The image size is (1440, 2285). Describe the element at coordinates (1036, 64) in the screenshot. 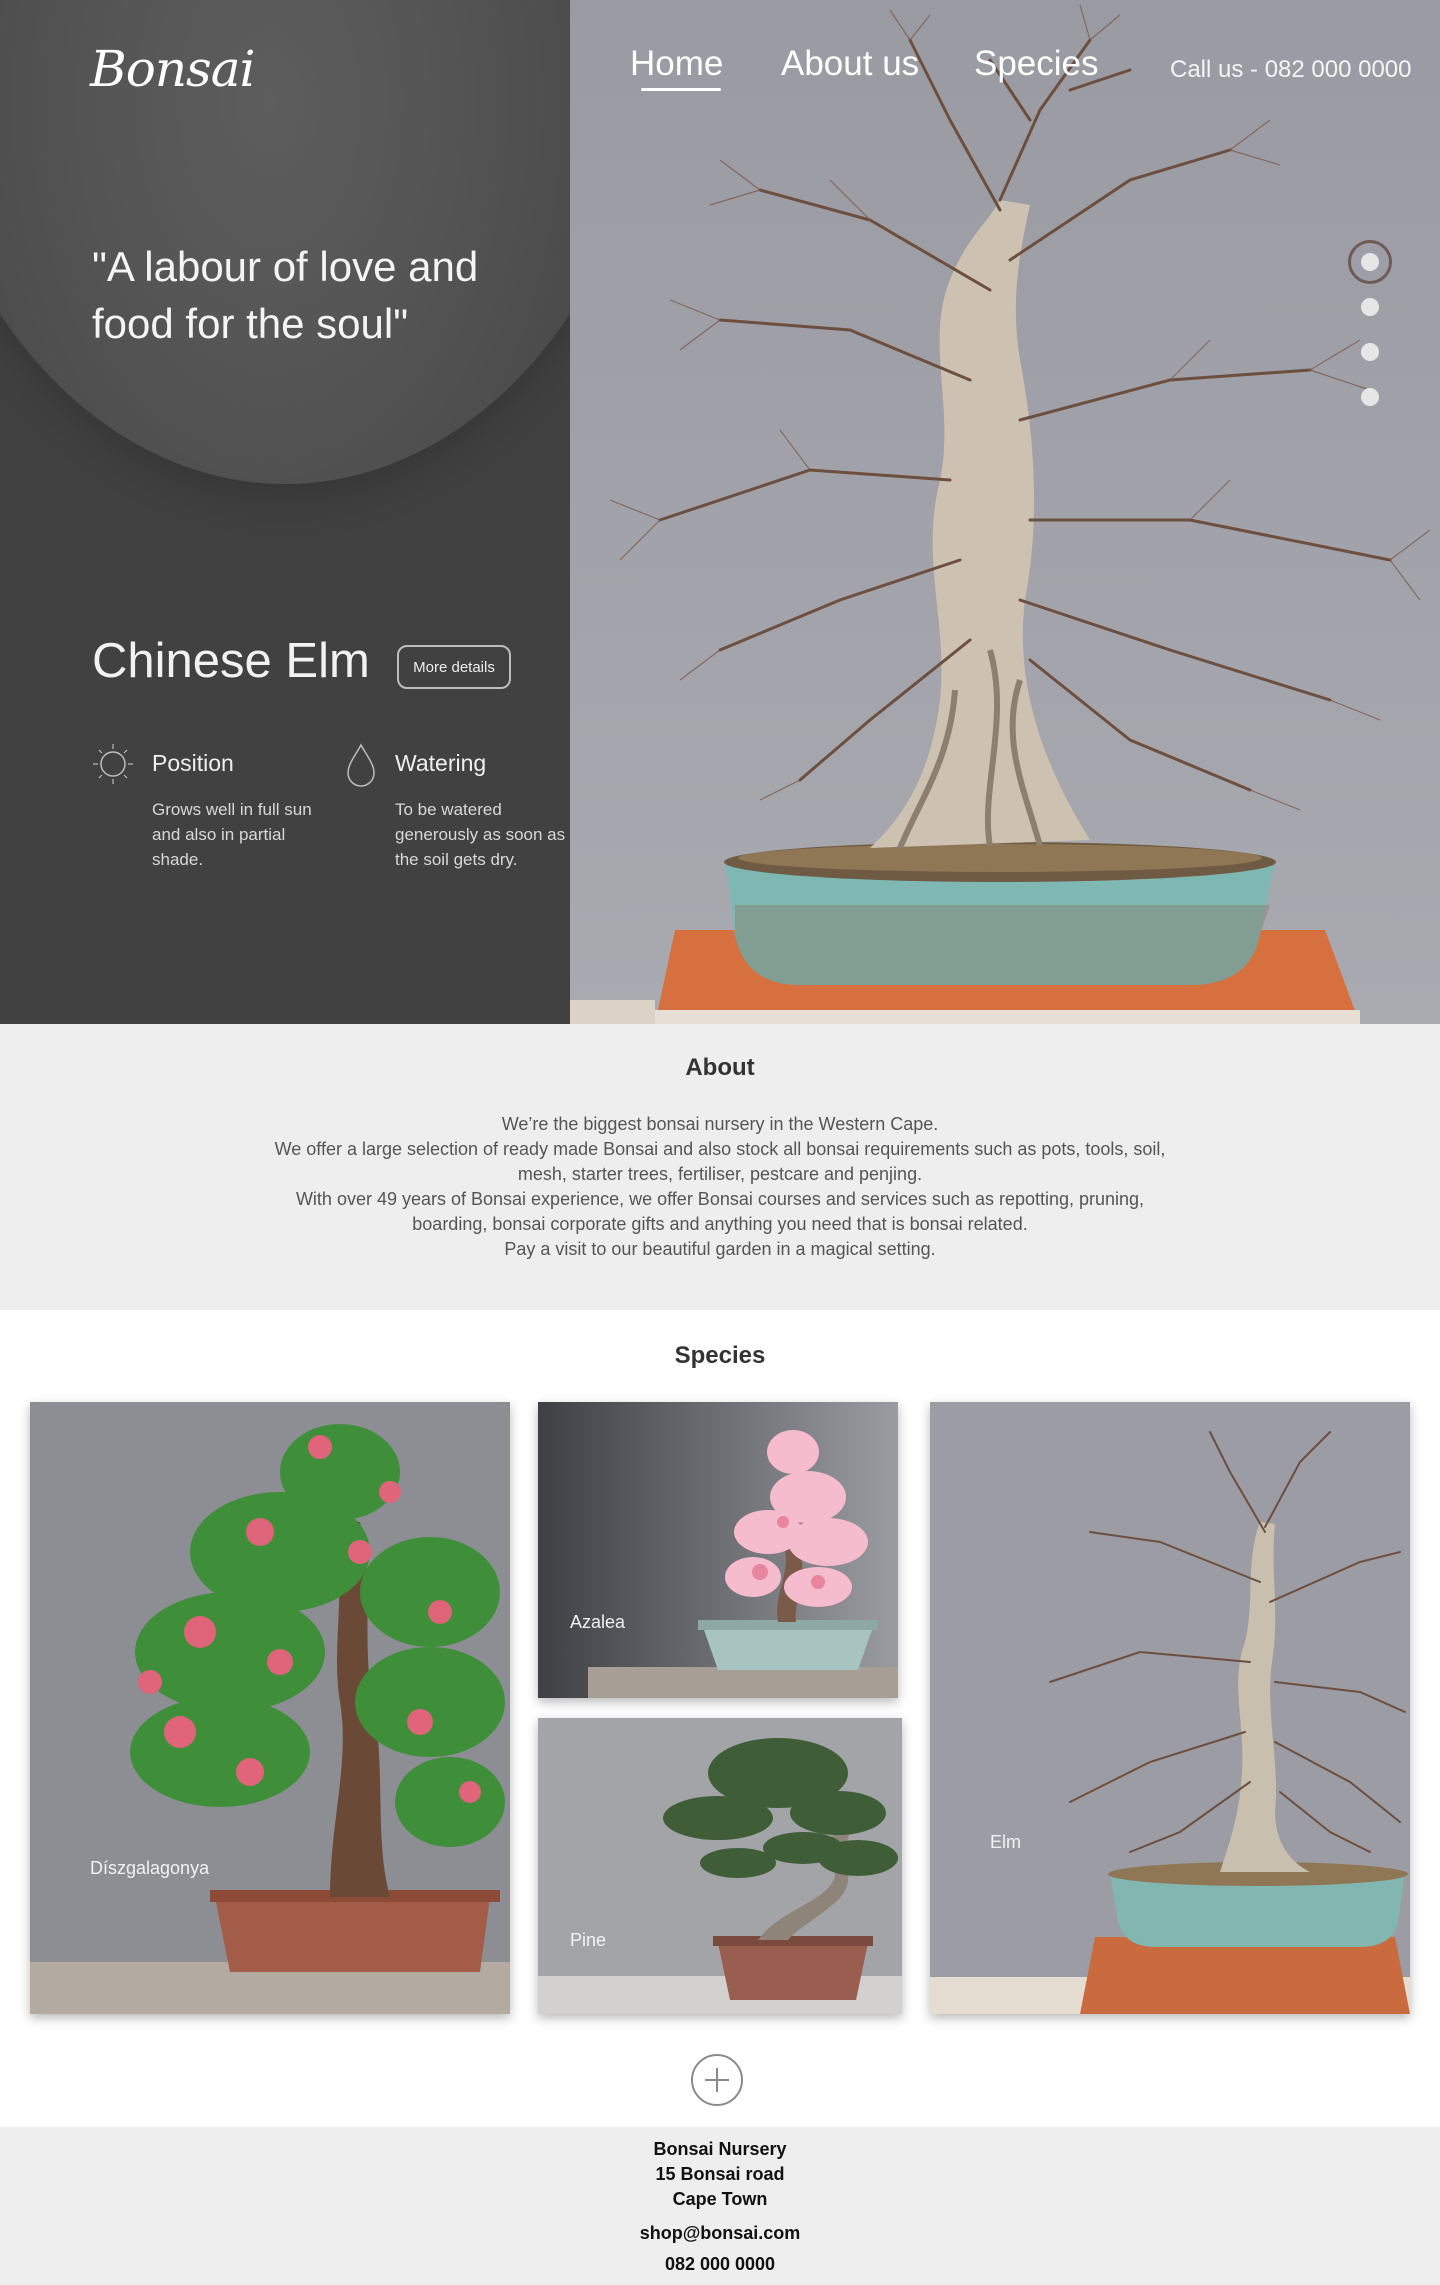

I see `nav-species: Species` at that location.